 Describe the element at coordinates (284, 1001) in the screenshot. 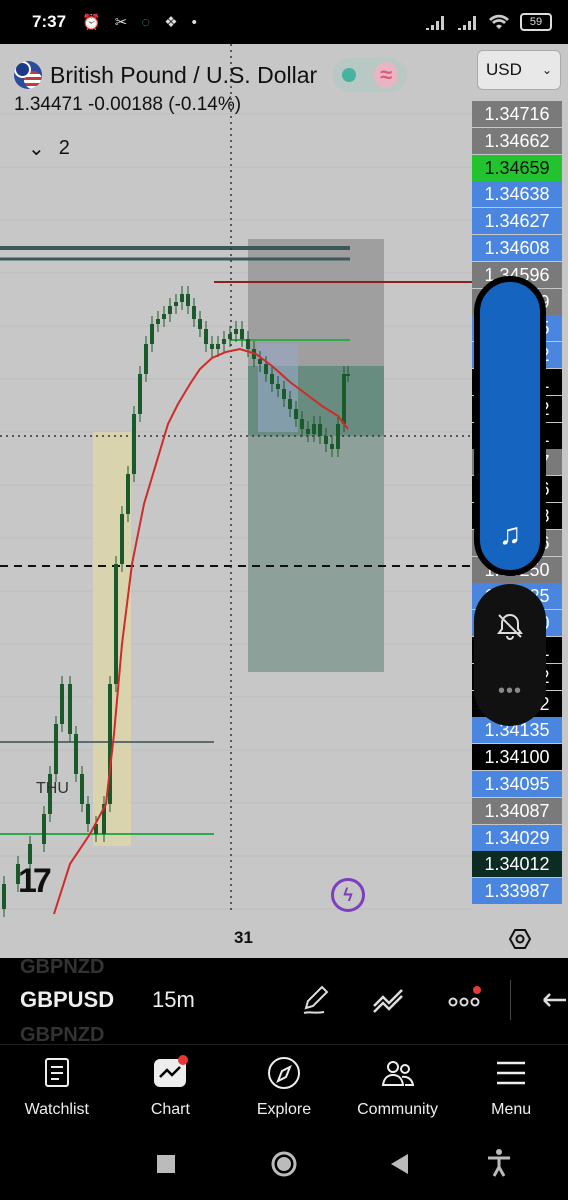

I see `chart-toolbar: GBPNZD GBPUSD 15m GBPNZD` at that location.